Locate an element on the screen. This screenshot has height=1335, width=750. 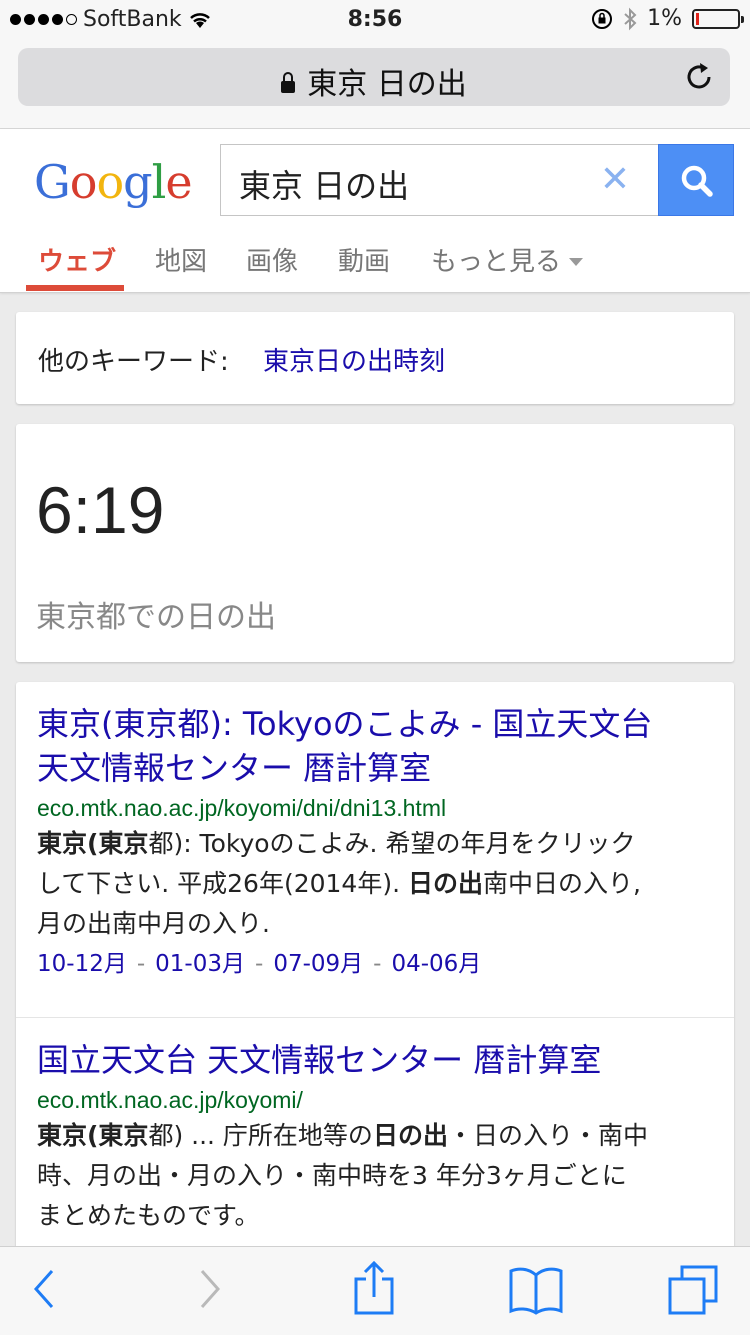
tabs-icon is located at coordinates (693, 1290).